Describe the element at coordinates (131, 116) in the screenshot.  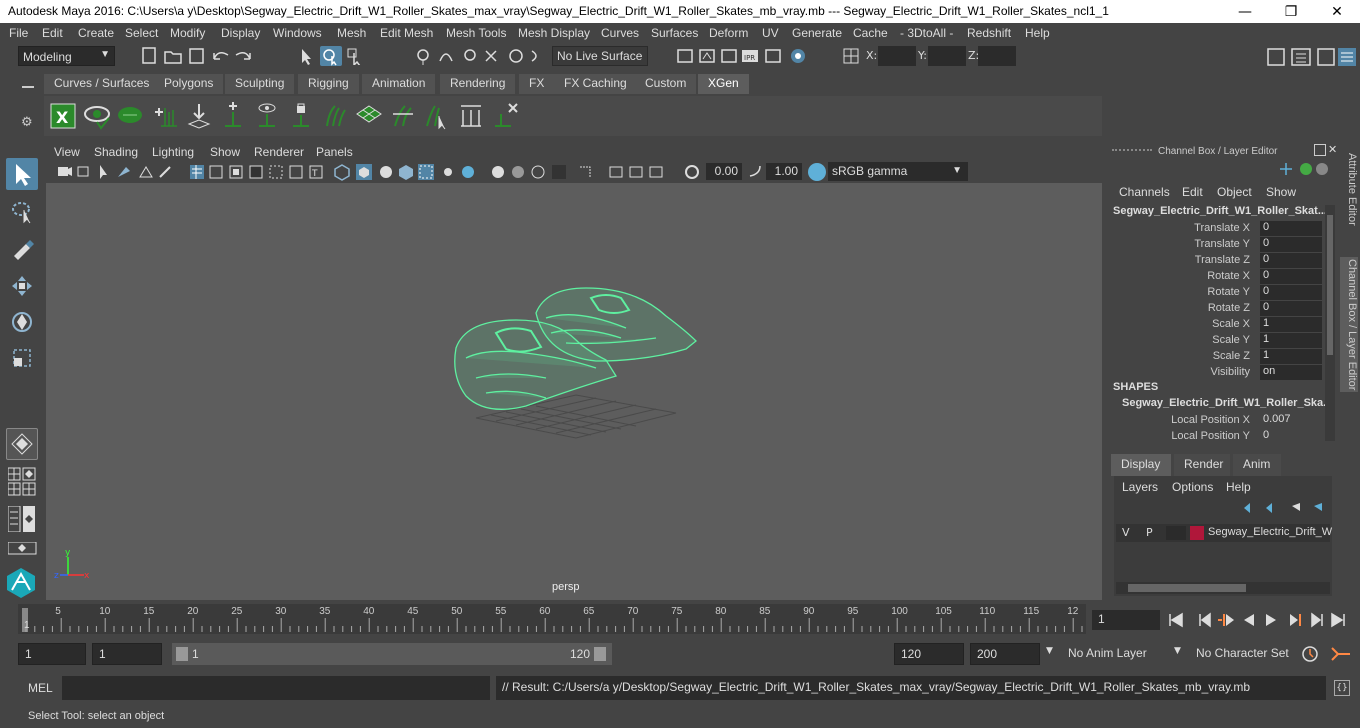
I see `xgen-leaf-icon` at that location.